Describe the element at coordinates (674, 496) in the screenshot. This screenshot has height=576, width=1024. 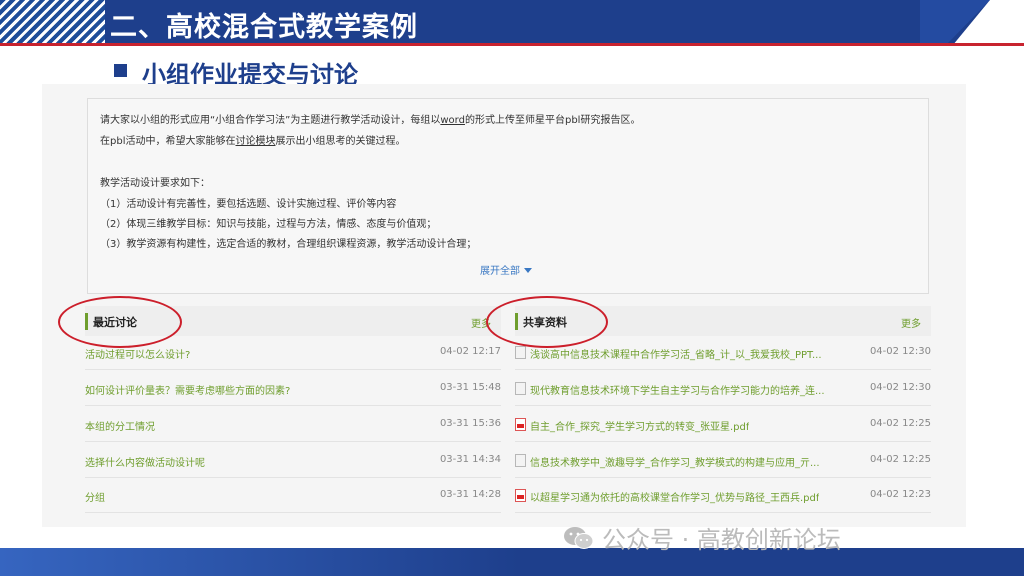
I see `resource-title: 以超星学习通为依托的高校课堂合作学习_优势与路径_王西兵.pdf` at that location.